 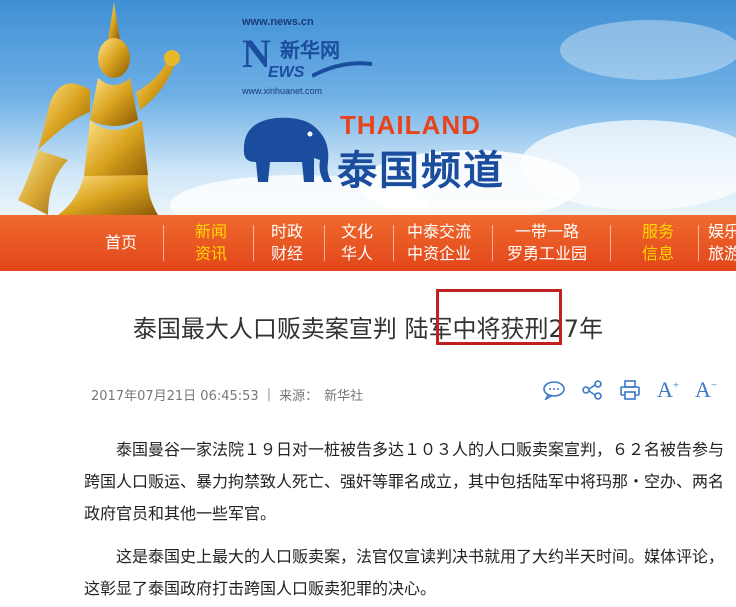 I want to click on xinhua-logo: www.news.cn N 新华网 EWS www.xinhuanet.com, so click(x=317, y=58).